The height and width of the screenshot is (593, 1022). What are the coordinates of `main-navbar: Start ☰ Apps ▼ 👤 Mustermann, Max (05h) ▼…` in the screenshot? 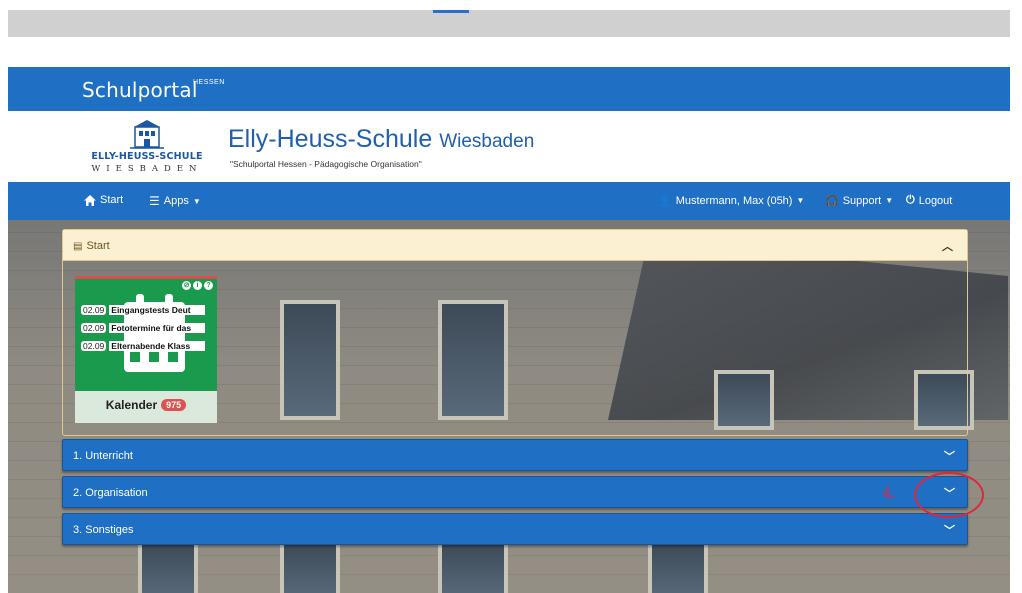 It's located at (509, 201).